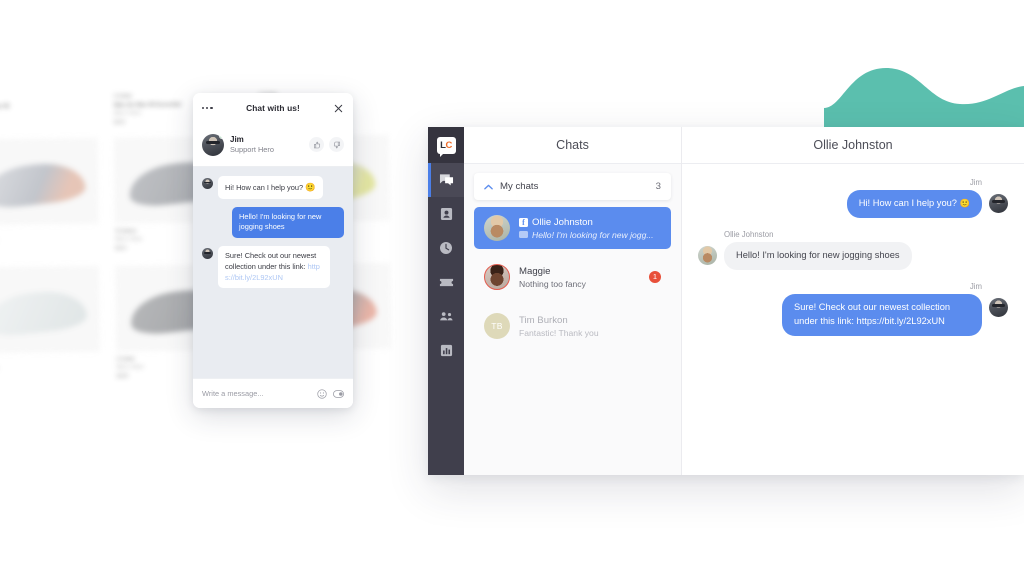 This screenshot has height=576, width=1024. Describe the element at coordinates (552, 283) in the screenshot. I see `chat-item-preview: Nothing too fancy` at that location.